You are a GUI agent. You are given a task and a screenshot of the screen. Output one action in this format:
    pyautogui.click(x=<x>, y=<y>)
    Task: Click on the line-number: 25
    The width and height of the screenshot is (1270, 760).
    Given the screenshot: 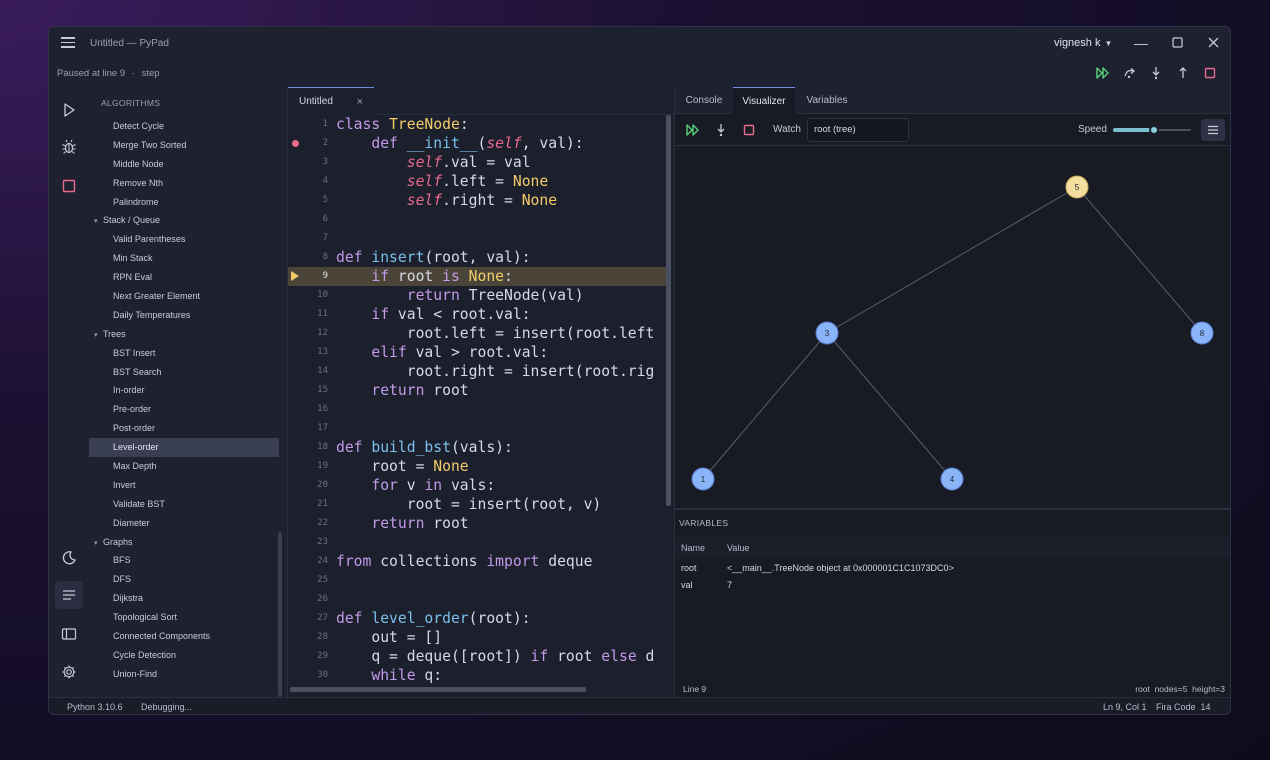 What is the action you would take?
    pyautogui.click(x=308, y=580)
    